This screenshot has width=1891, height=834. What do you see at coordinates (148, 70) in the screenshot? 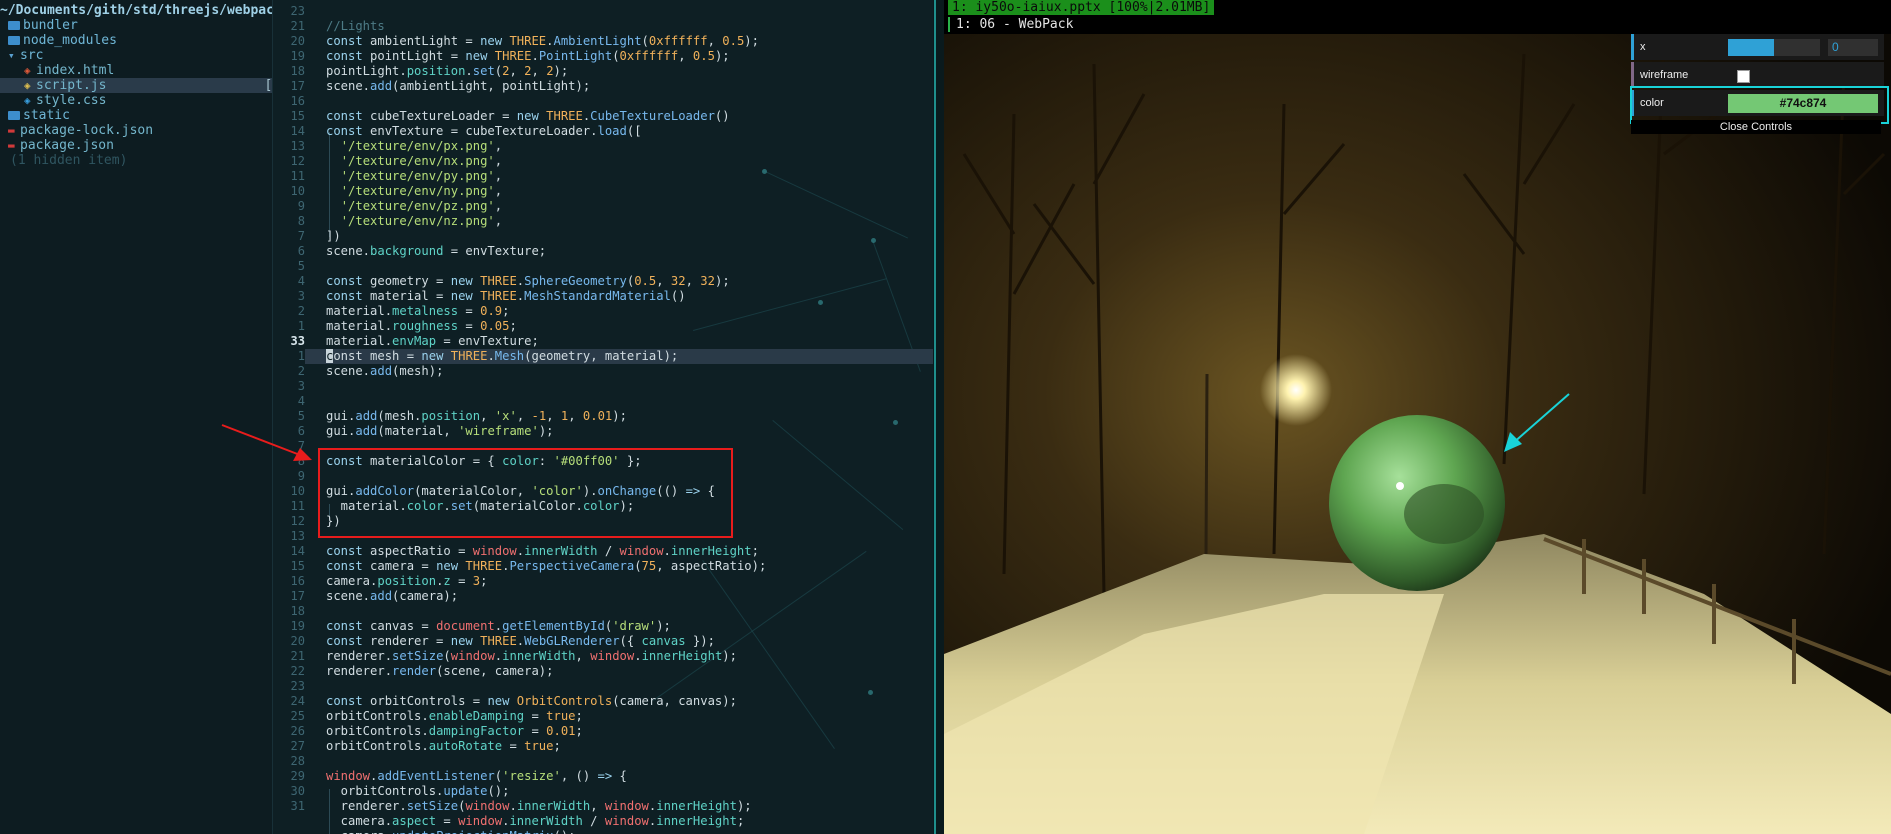
I see `tree-item-index-html: ◈ index.html` at bounding box center [148, 70].